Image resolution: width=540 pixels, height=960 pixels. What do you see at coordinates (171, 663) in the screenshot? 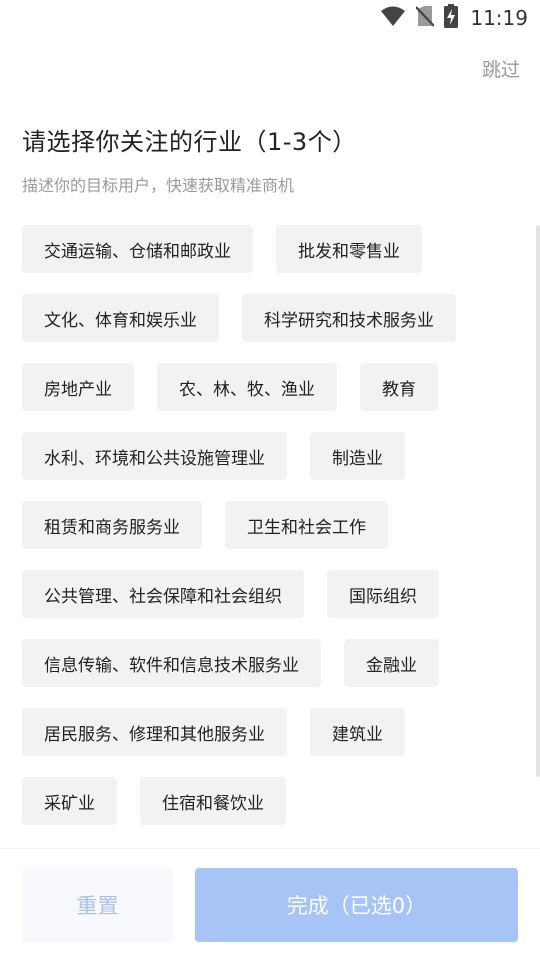
I see `industry-chip: 信息传输、软件和信息技术服务业` at bounding box center [171, 663].